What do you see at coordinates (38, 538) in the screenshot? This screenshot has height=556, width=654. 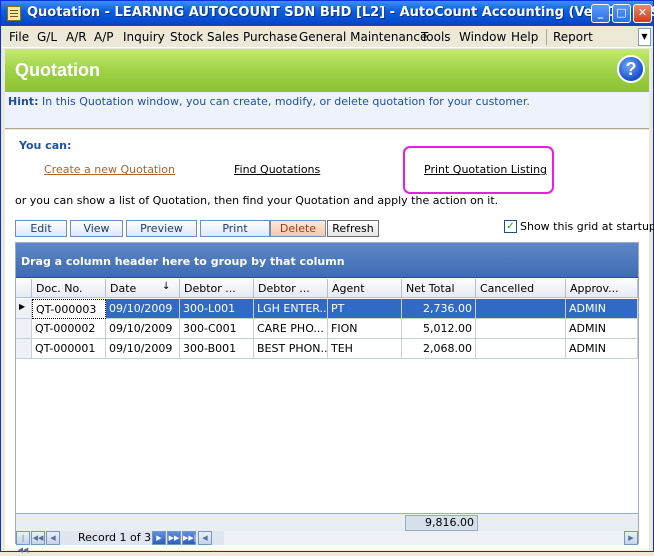 I see `prev-page-icon: ◀◀` at bounding box center [38, 538].